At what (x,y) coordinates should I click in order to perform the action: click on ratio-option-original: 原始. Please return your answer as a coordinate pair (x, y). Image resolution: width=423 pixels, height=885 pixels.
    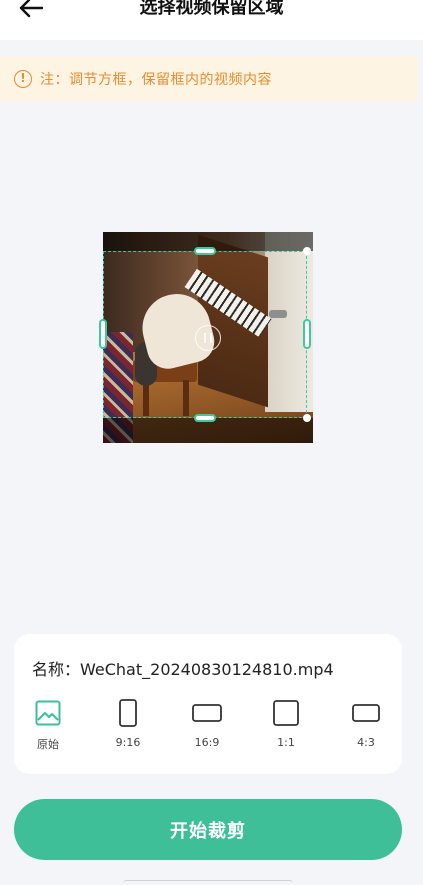
    Looking at the image, I should click on (48, 728).